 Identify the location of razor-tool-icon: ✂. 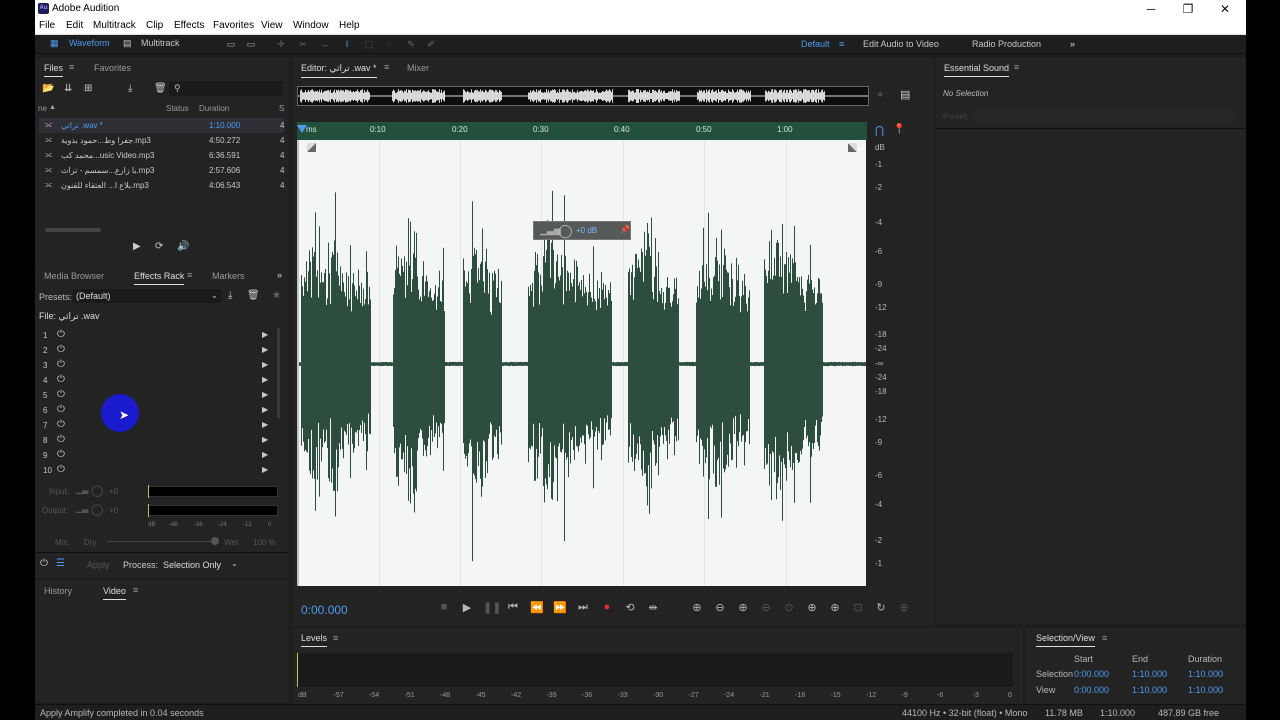
(303, 44).